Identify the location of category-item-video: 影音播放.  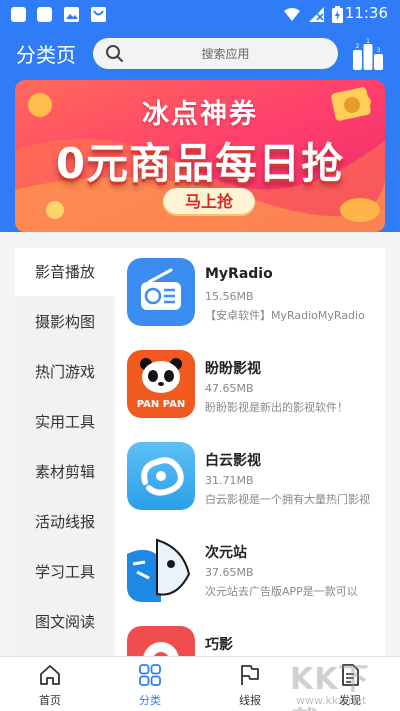
(65, 272).